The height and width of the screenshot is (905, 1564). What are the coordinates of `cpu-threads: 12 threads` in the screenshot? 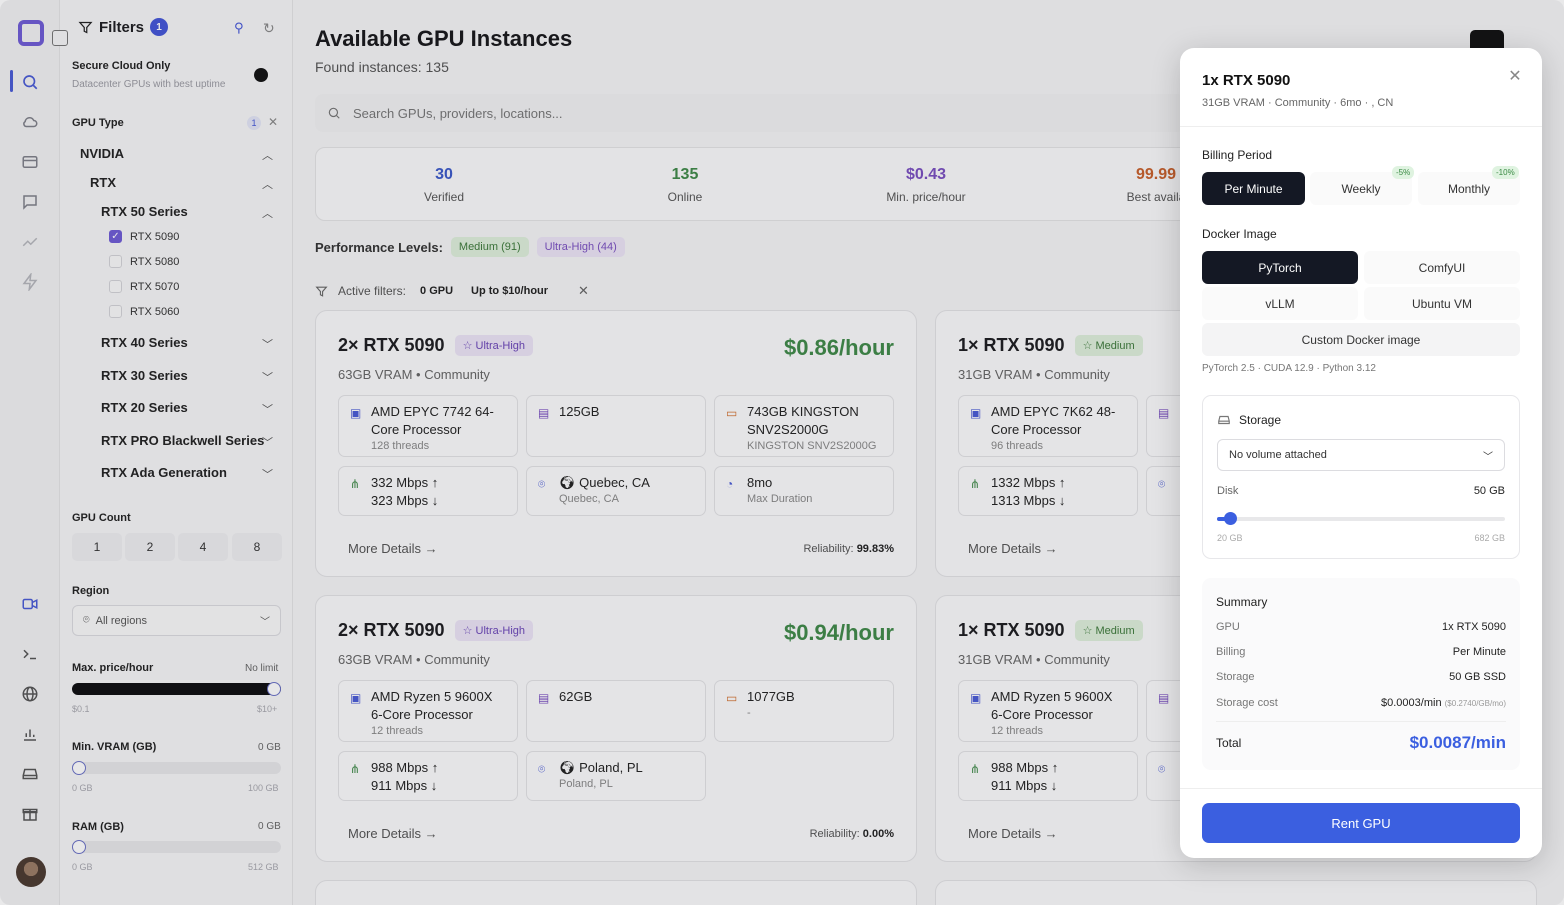 It's located at (397, 731).